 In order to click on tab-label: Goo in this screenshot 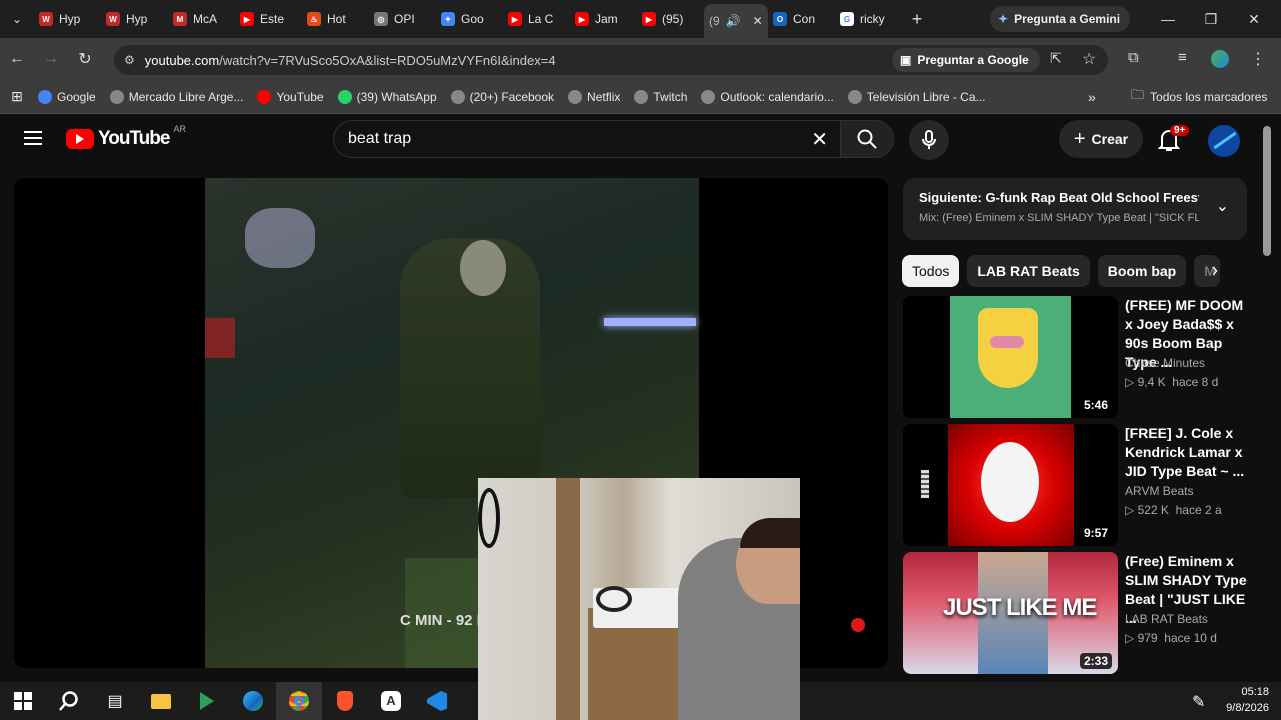, I will do `click(472, 19)`.